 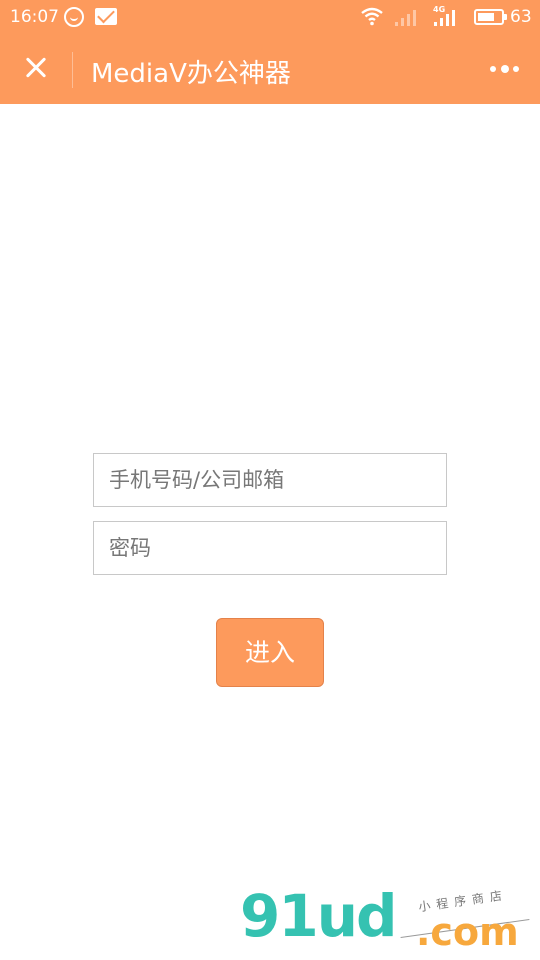 I want to click on password-field, so click(x=270, y=548).